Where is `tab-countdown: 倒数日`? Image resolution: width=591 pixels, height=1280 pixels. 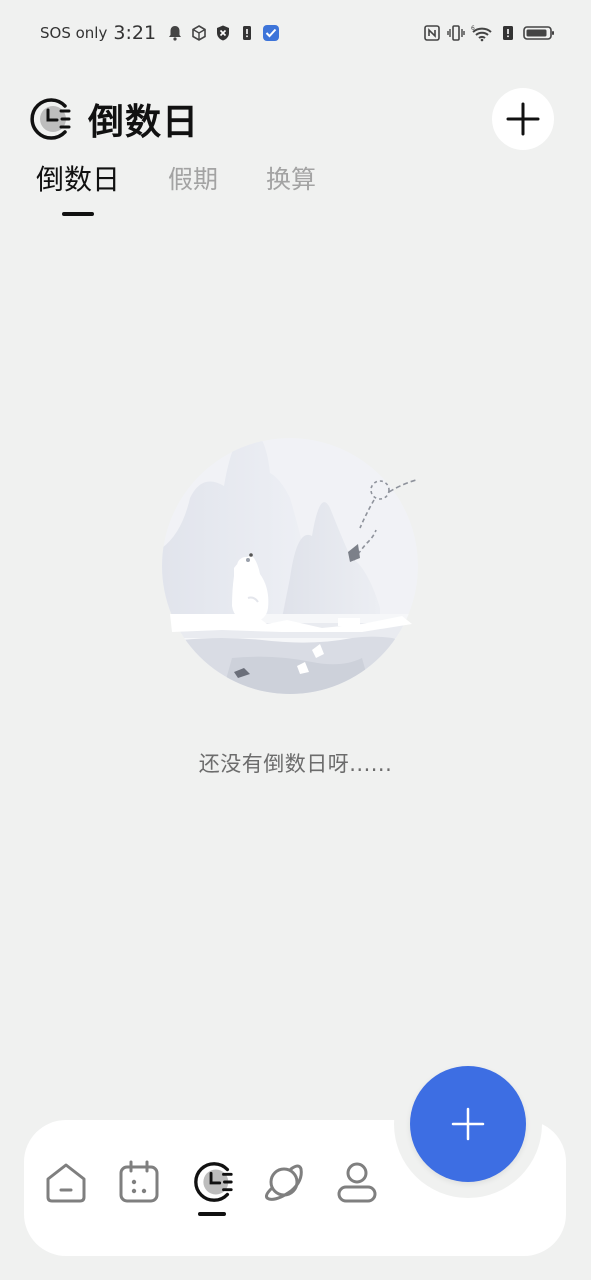 tab-countdown: 倒数日 is located at coordinates (78, 183).